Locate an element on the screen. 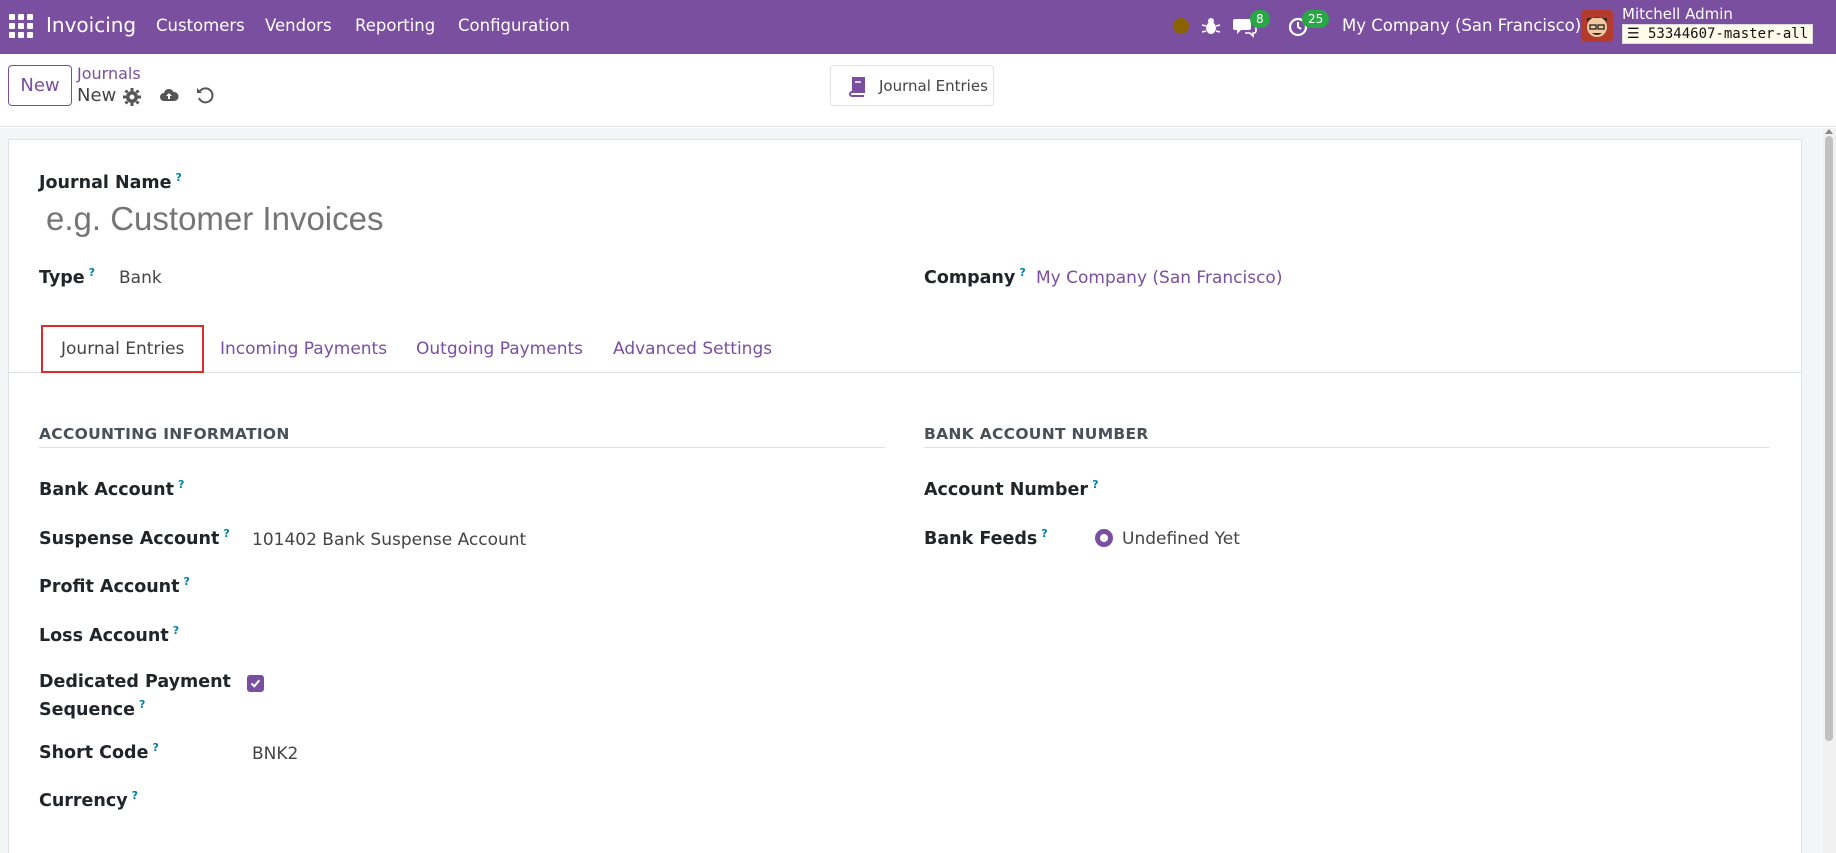 The width and height of the screenshot is (1836, 853). currency-label-text: Currency is located at coordinates (83, 800).